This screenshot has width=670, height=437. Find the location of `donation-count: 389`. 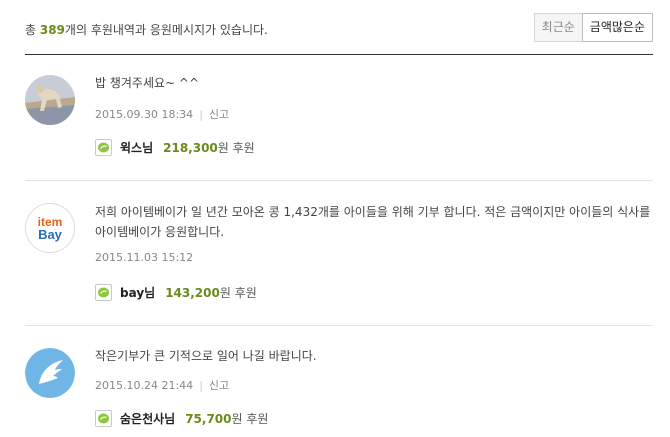

donation-count: 389 is located at coordinates (52, 30).